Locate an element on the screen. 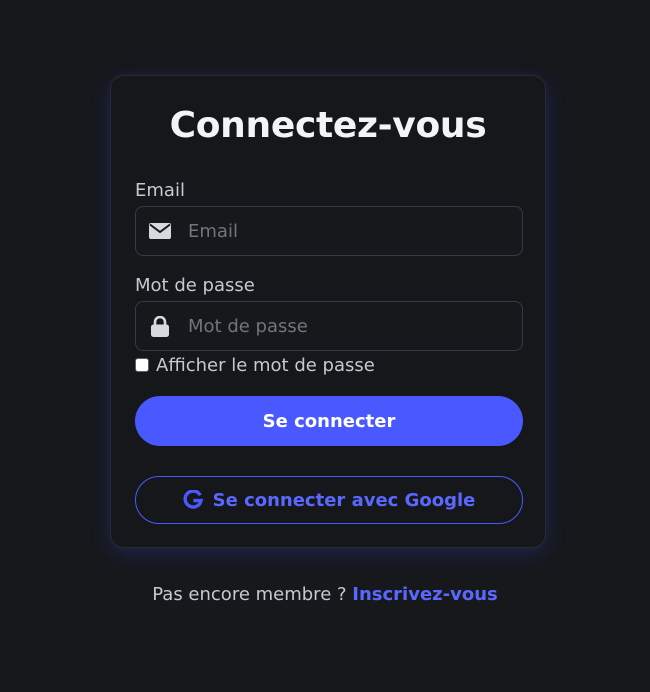 This screenshot has height=692, width=650. password-field is located at coordinates (329, 326).